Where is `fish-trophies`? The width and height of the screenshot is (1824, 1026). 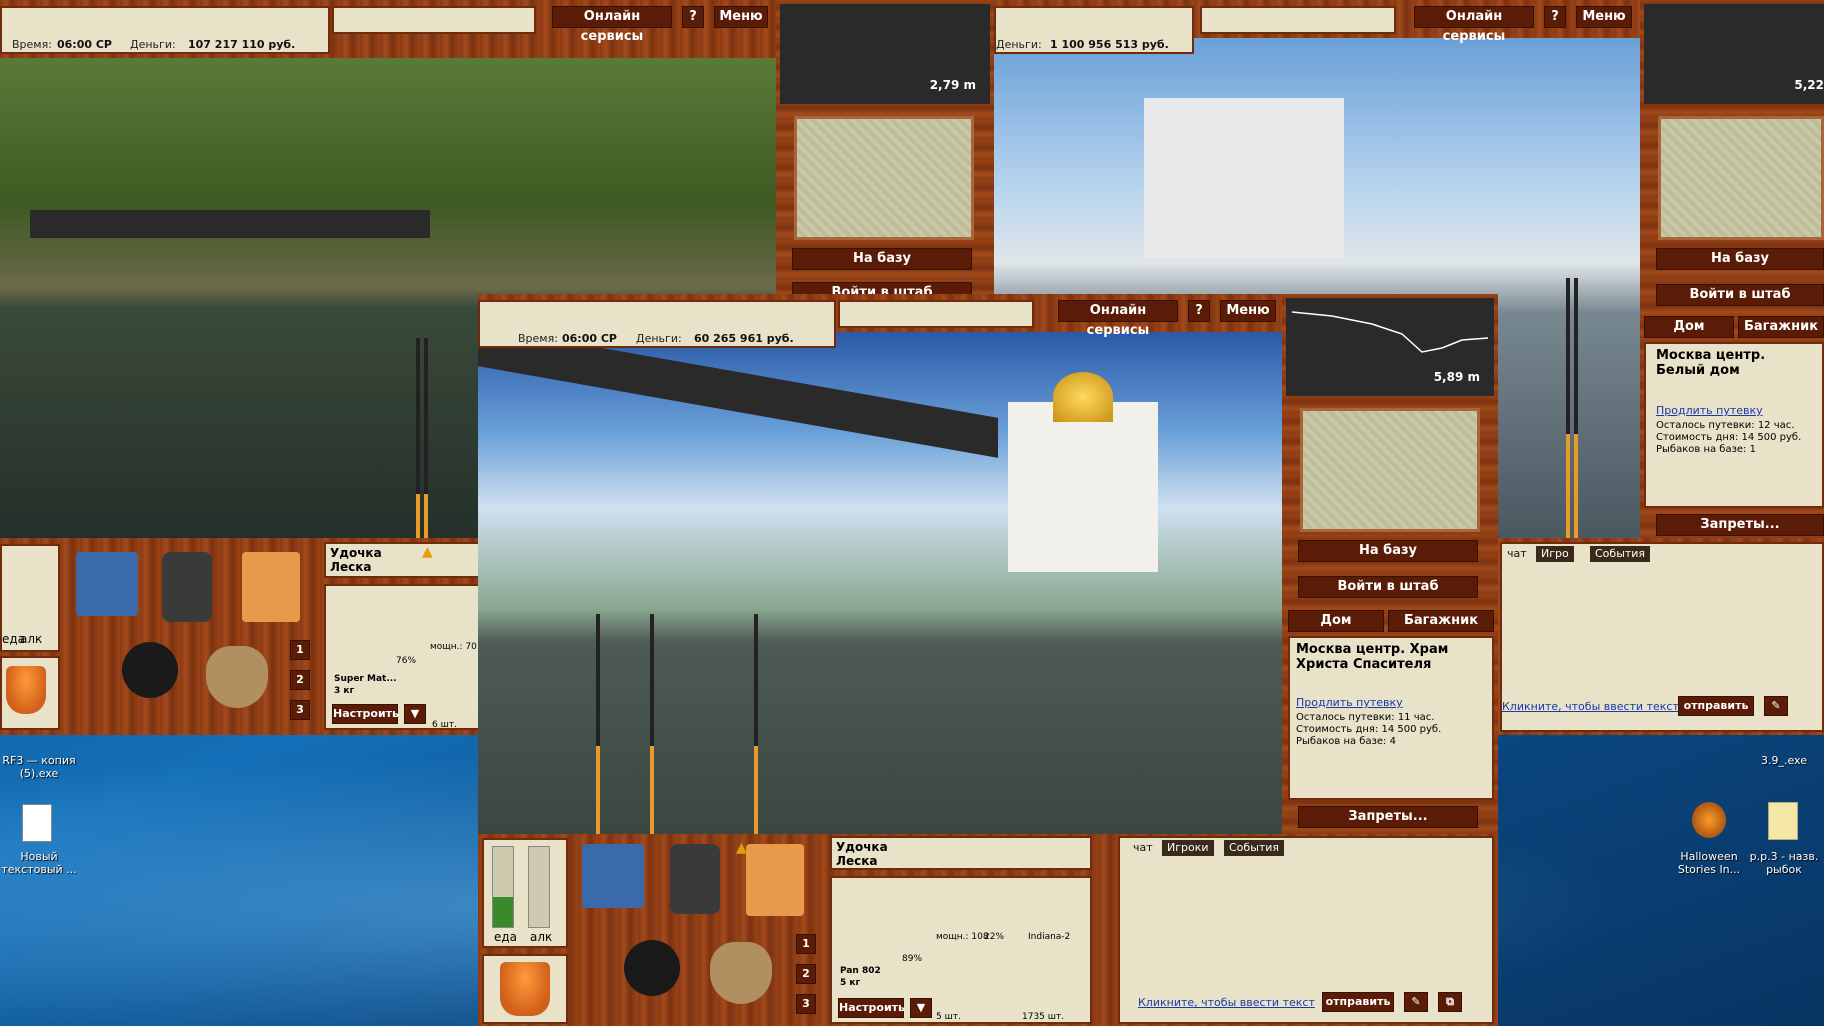 fish-trophies is located at coordinates (936, 314).